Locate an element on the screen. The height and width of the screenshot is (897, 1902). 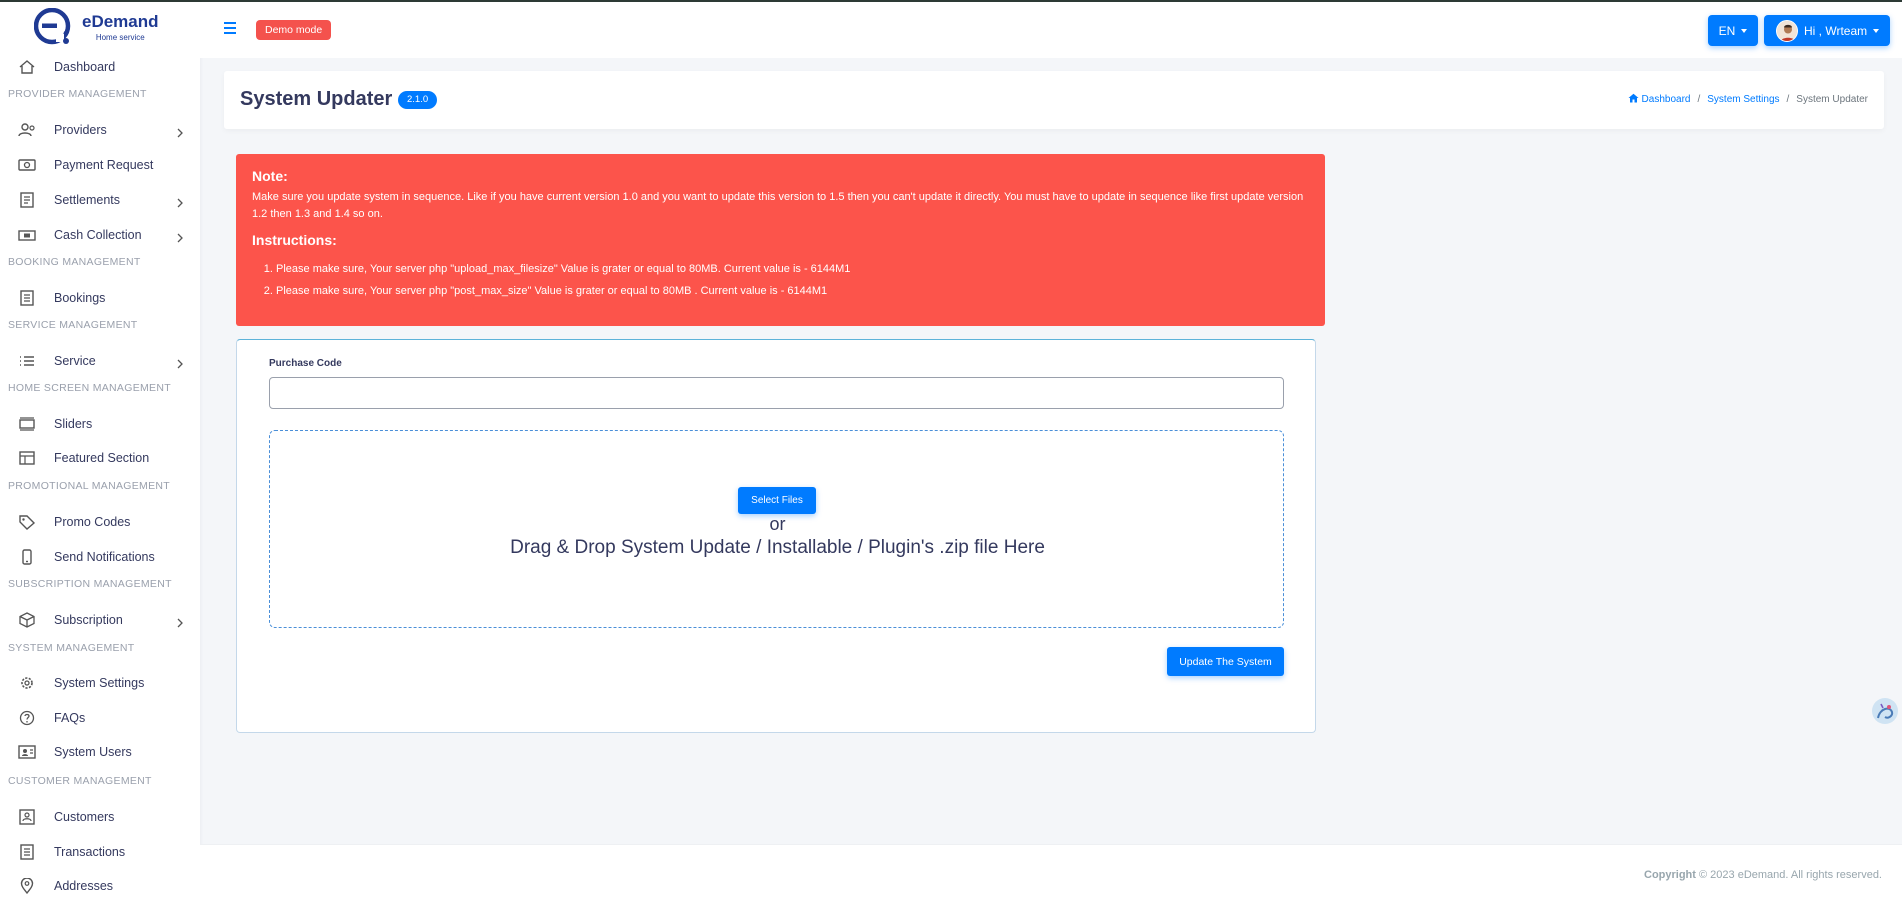
note-title: Note: is located at coordinates (270, 176).